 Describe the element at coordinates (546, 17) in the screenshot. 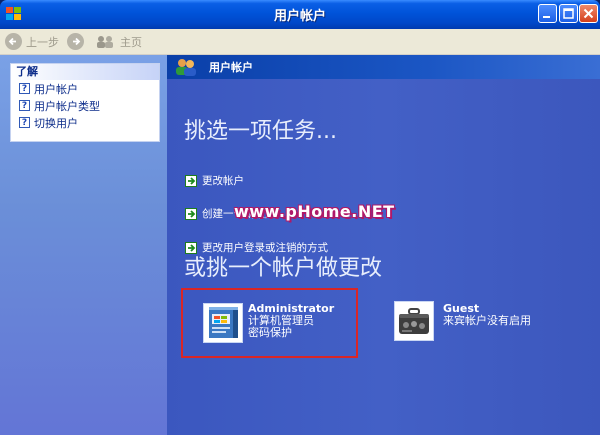

I see `minimize-icon` at that location.